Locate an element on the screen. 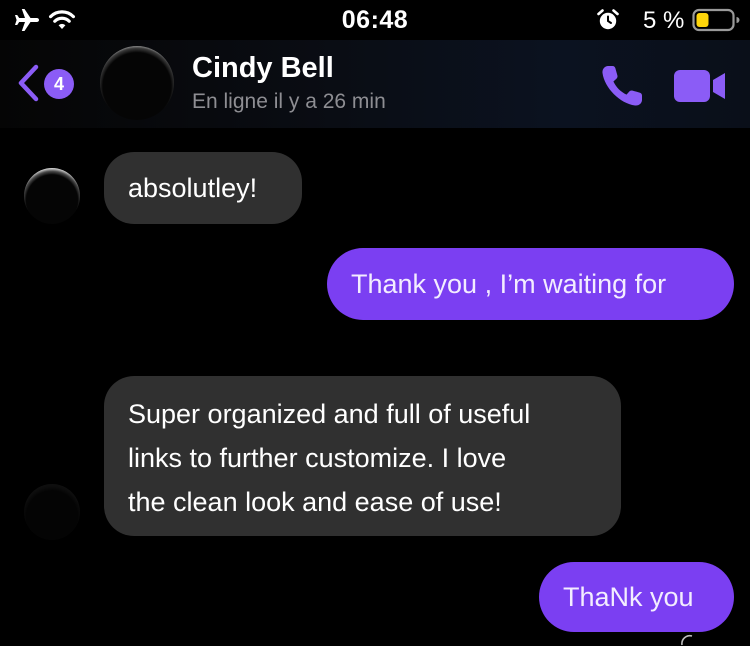  chevron-left-icon is located at coordinates (28, 83).